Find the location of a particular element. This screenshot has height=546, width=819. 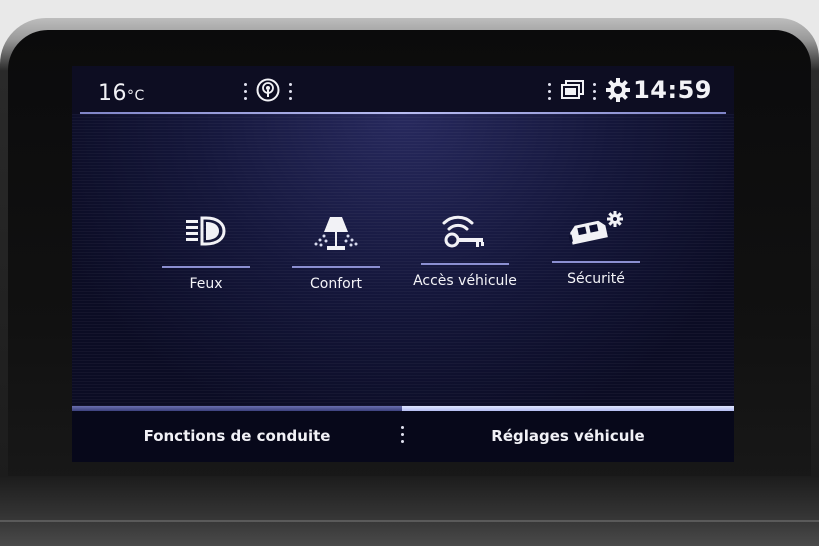

temperature-value: 16 is located at coordinates (112, 93).